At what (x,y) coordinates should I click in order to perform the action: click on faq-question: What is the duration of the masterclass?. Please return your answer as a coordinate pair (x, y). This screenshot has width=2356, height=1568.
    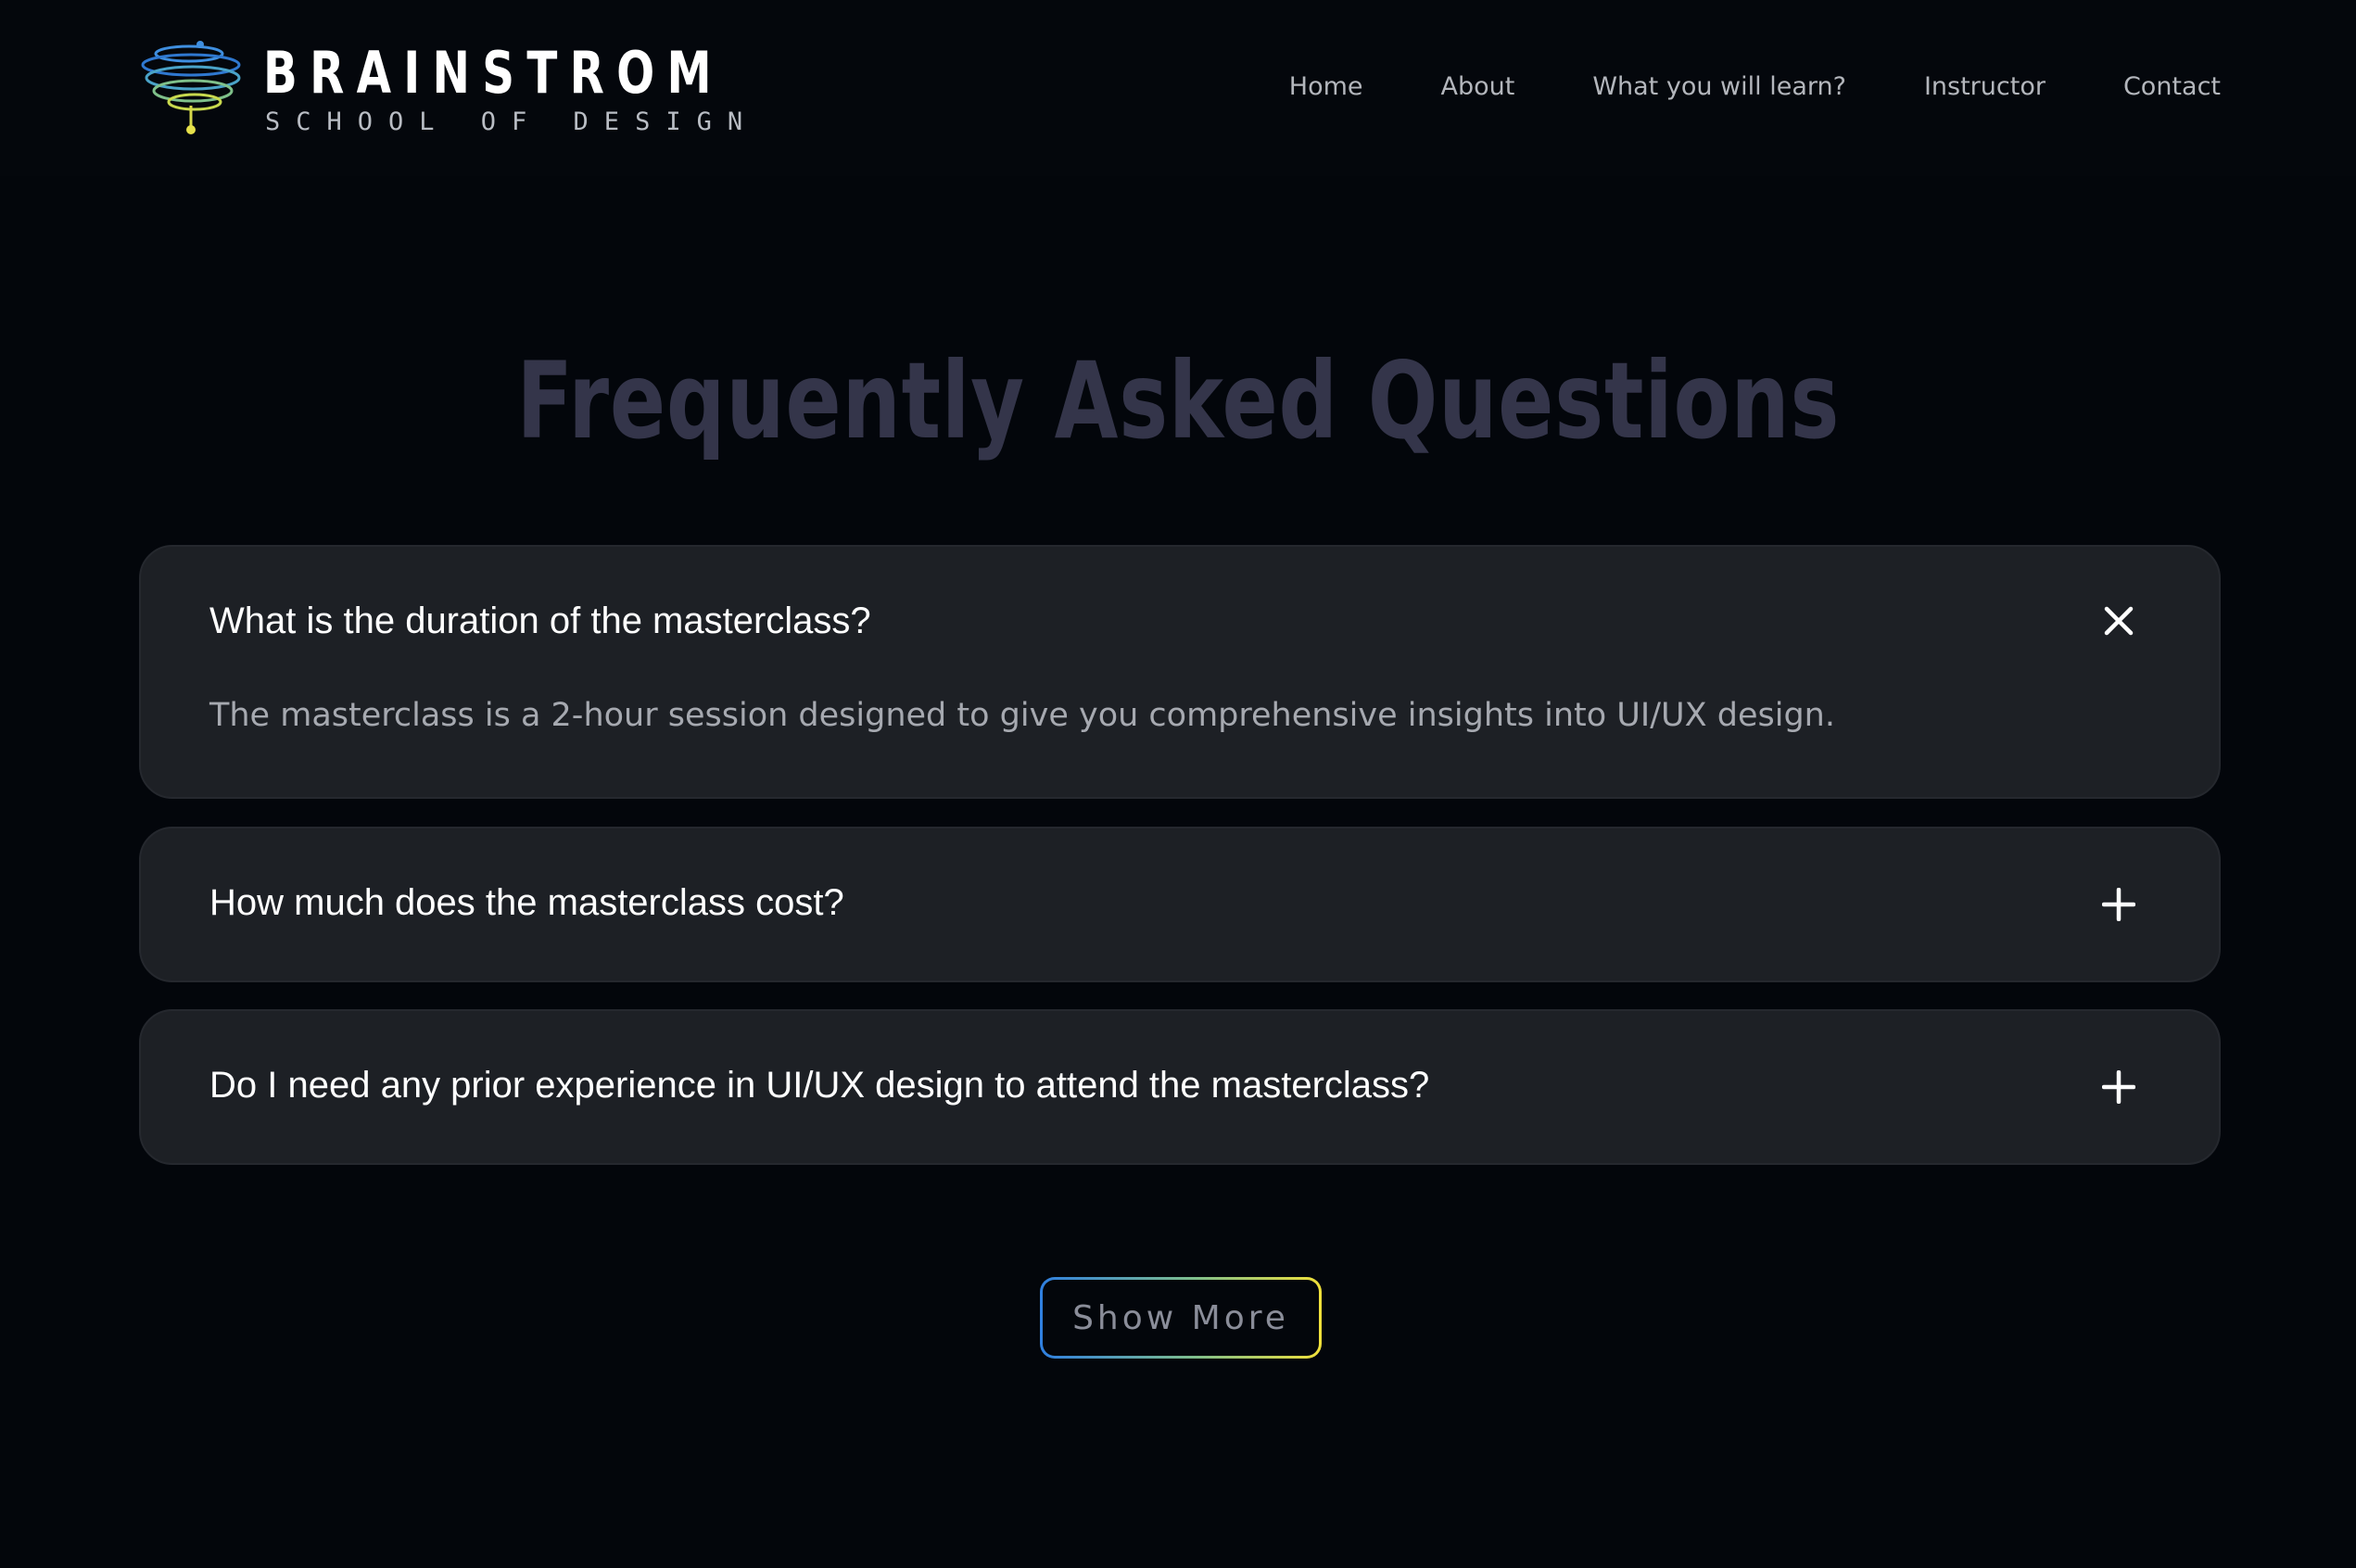
    Looking at the image, I should click on (540, 621).